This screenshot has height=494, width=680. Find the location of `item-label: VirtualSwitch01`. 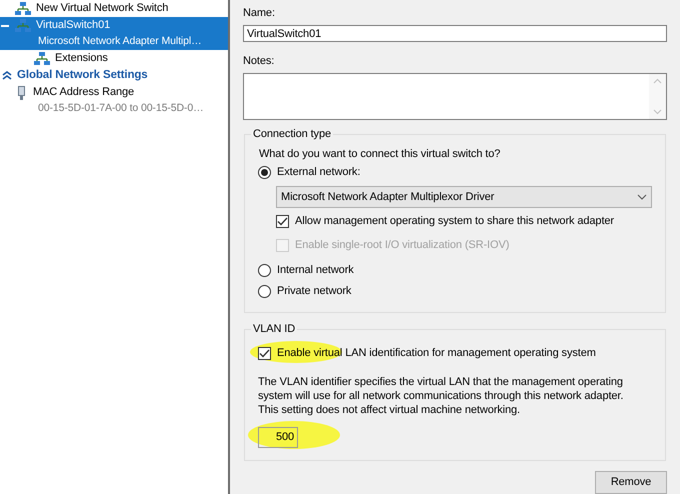

item-label: VirtualSwitch01 is located at coordinates (73, 26).